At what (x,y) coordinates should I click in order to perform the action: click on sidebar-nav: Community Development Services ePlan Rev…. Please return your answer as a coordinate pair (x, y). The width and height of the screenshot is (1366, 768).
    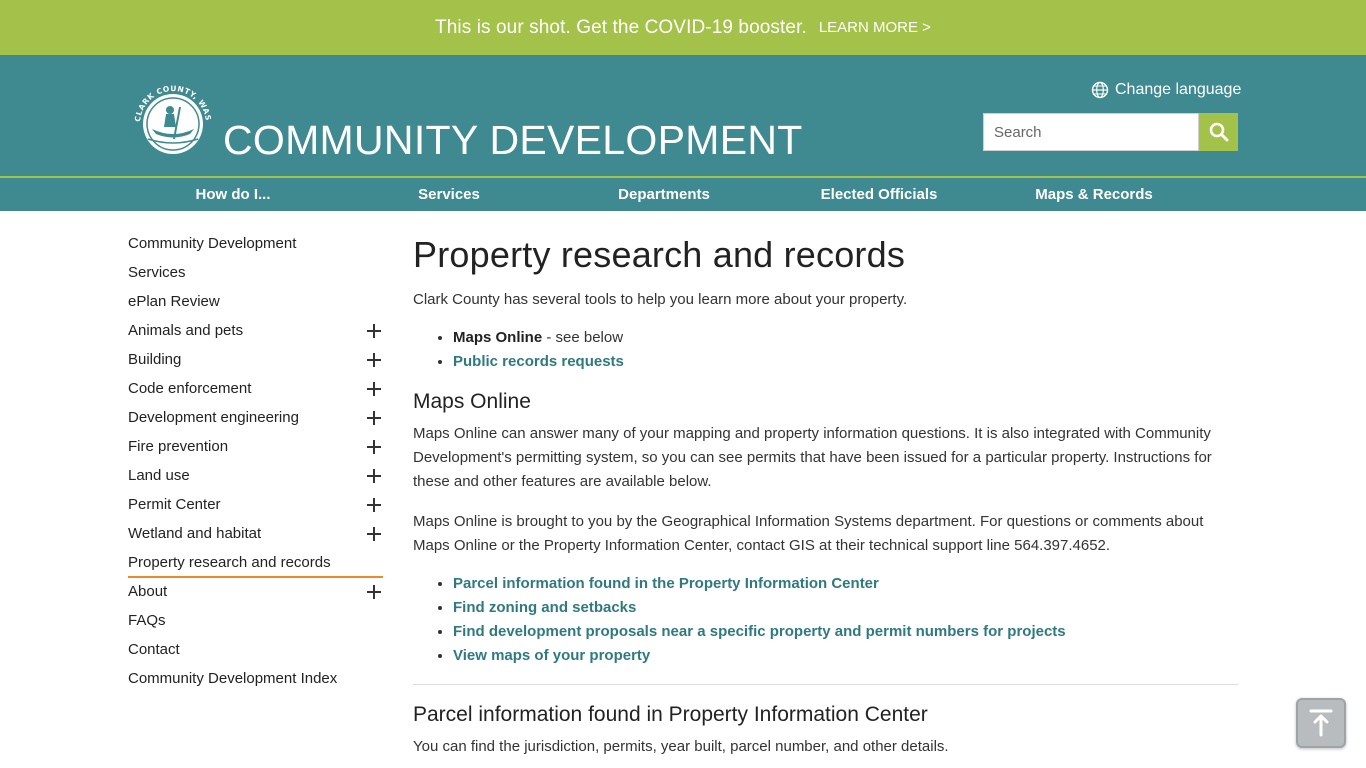
    Looking at the image, I should click on (255, 462).